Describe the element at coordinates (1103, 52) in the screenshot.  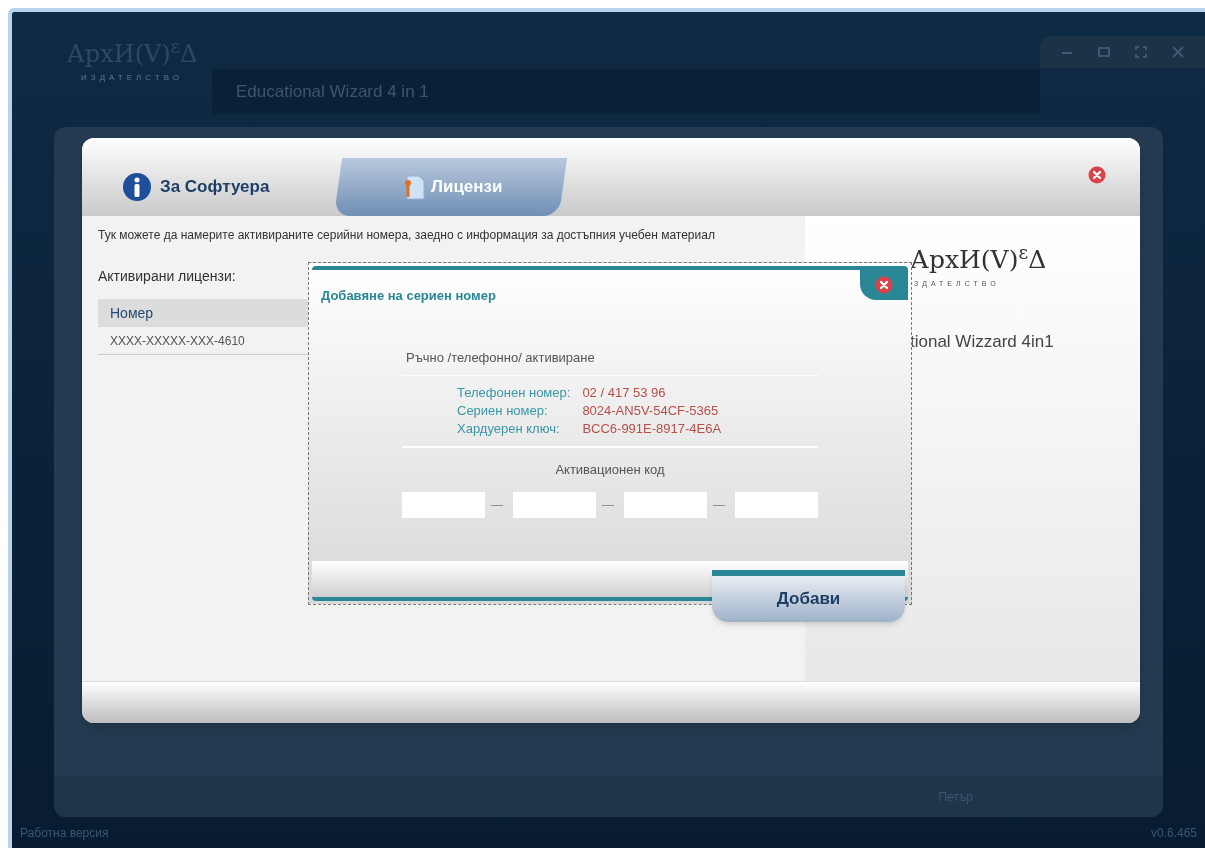
I see `maximize-icon` at that location.